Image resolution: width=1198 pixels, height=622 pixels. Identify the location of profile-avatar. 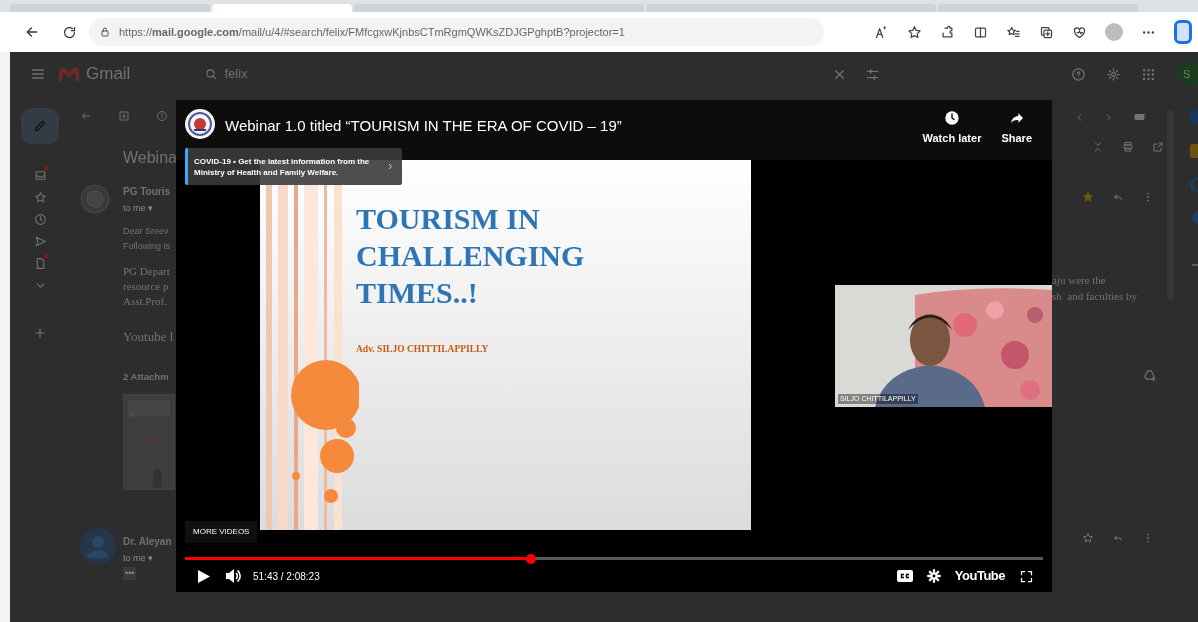
(1114, 32).